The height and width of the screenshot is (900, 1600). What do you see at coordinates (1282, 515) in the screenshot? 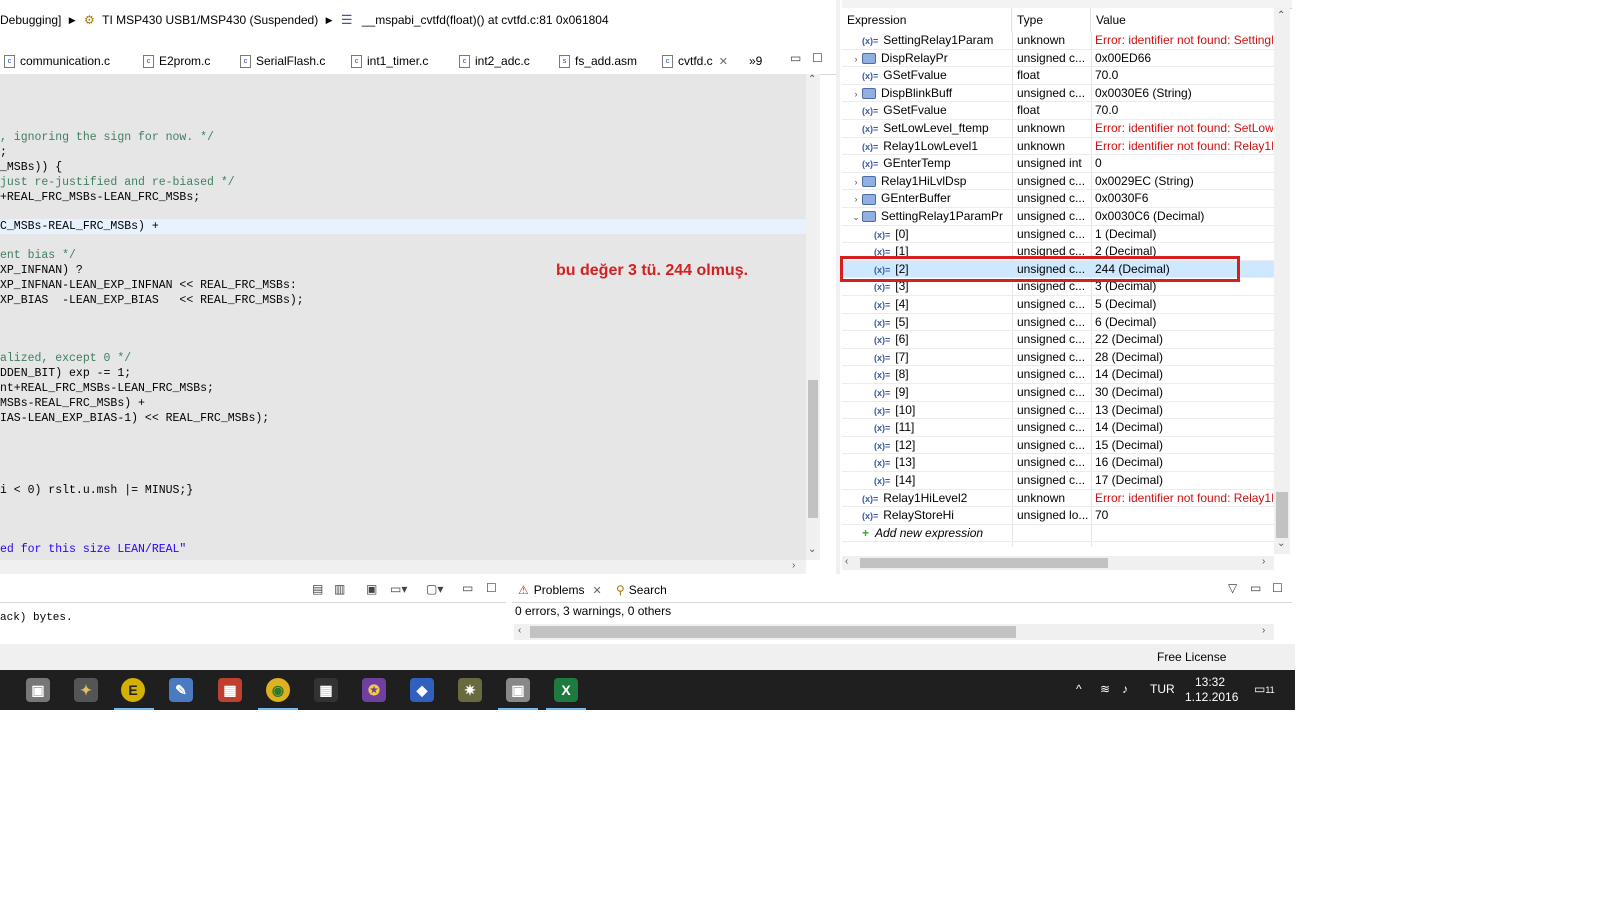
I see `expressions-scroll-thumb` at bounding box center [1282, 515].